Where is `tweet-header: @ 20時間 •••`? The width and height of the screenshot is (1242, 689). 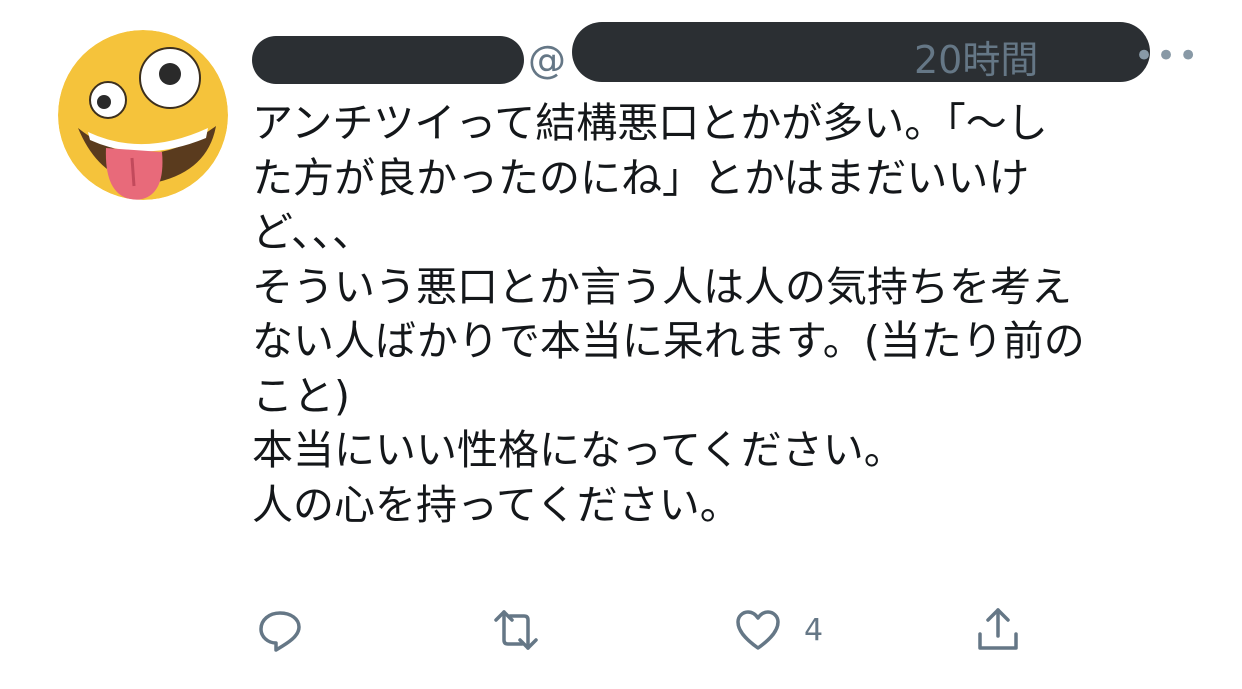
tweet-header: @ 20時間 ••• is located at coordinates (732, 53).